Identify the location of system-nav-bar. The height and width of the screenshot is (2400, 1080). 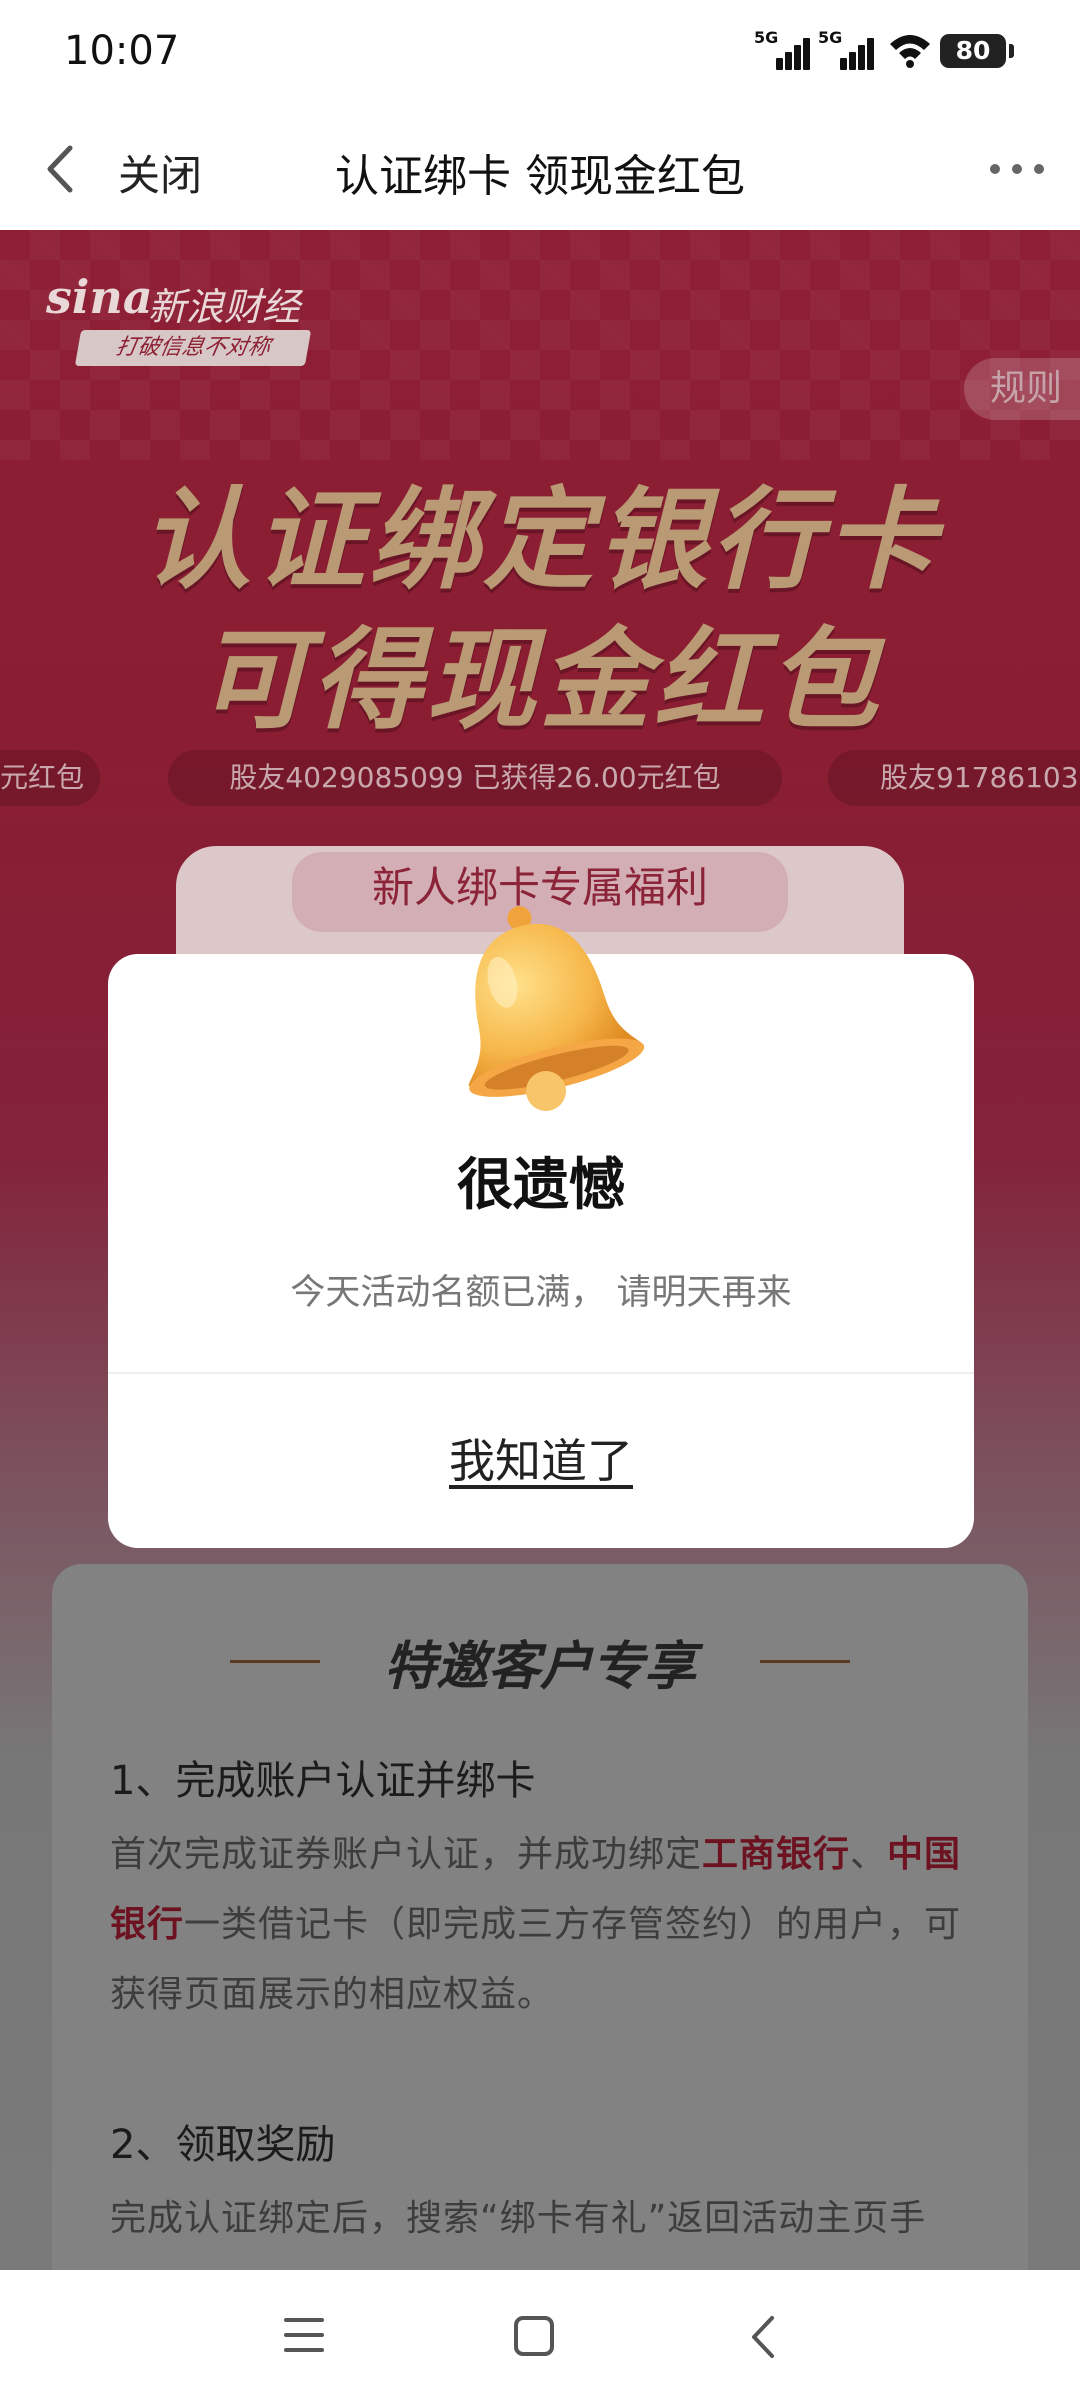
(540, 2335).